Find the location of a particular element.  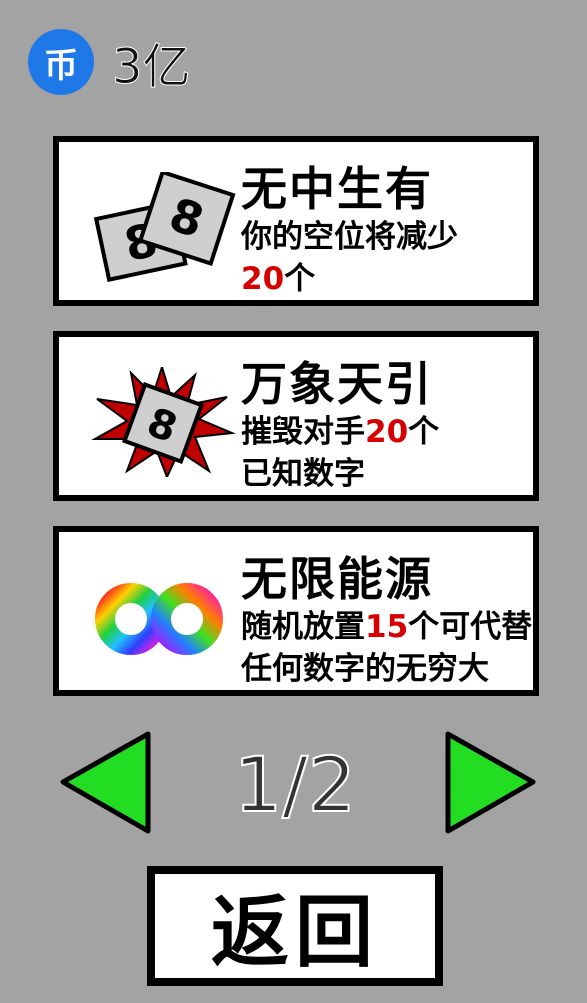

coin-amount: 3亿 is located at coordinates (152, 67).